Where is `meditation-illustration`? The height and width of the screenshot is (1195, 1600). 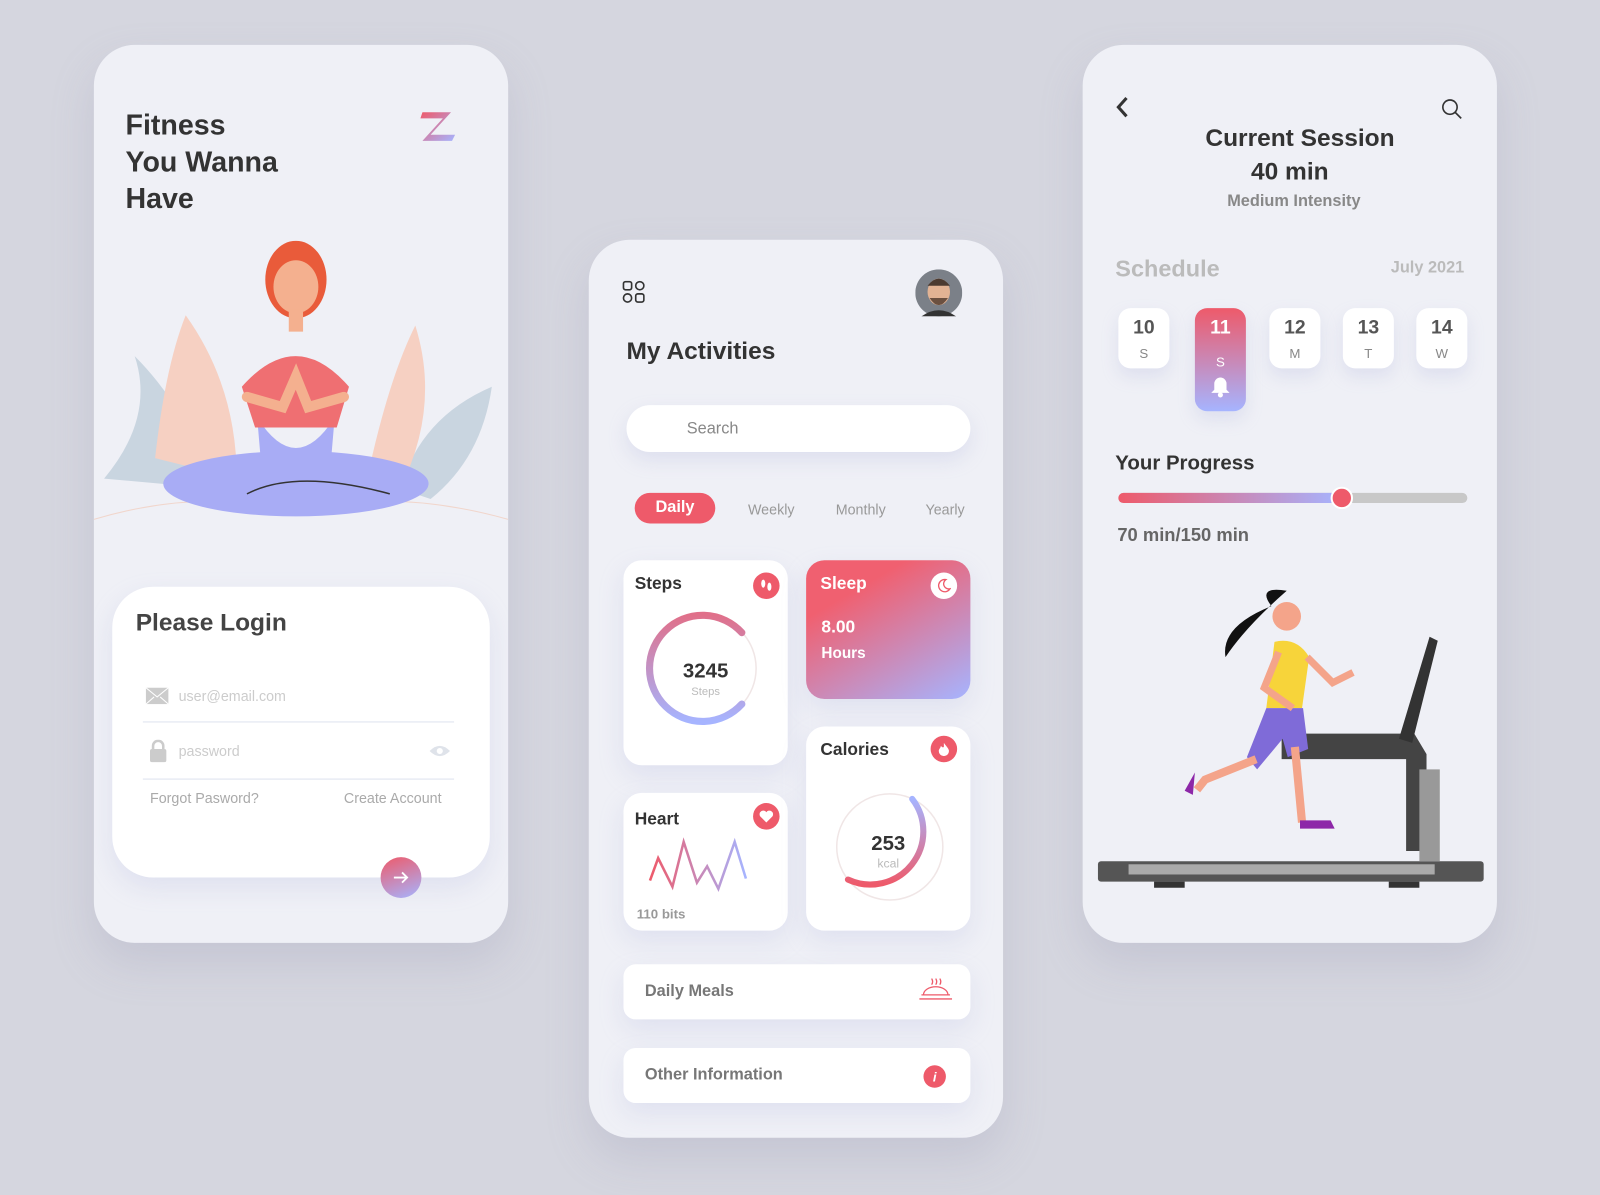
meditation-illustration is located at coordinates (301, 380).